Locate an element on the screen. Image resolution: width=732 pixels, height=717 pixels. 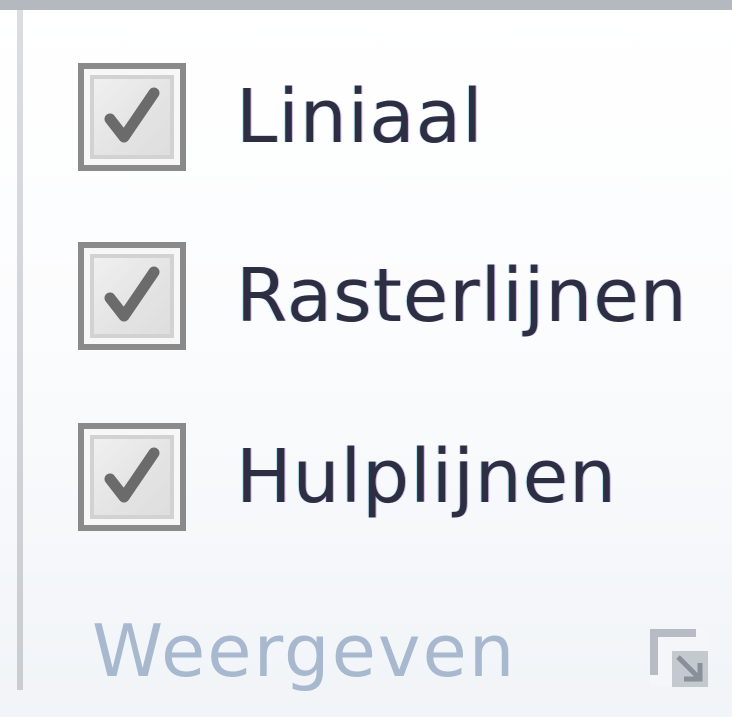
dialog-launcher-icon is located at coordinates (679, 658).